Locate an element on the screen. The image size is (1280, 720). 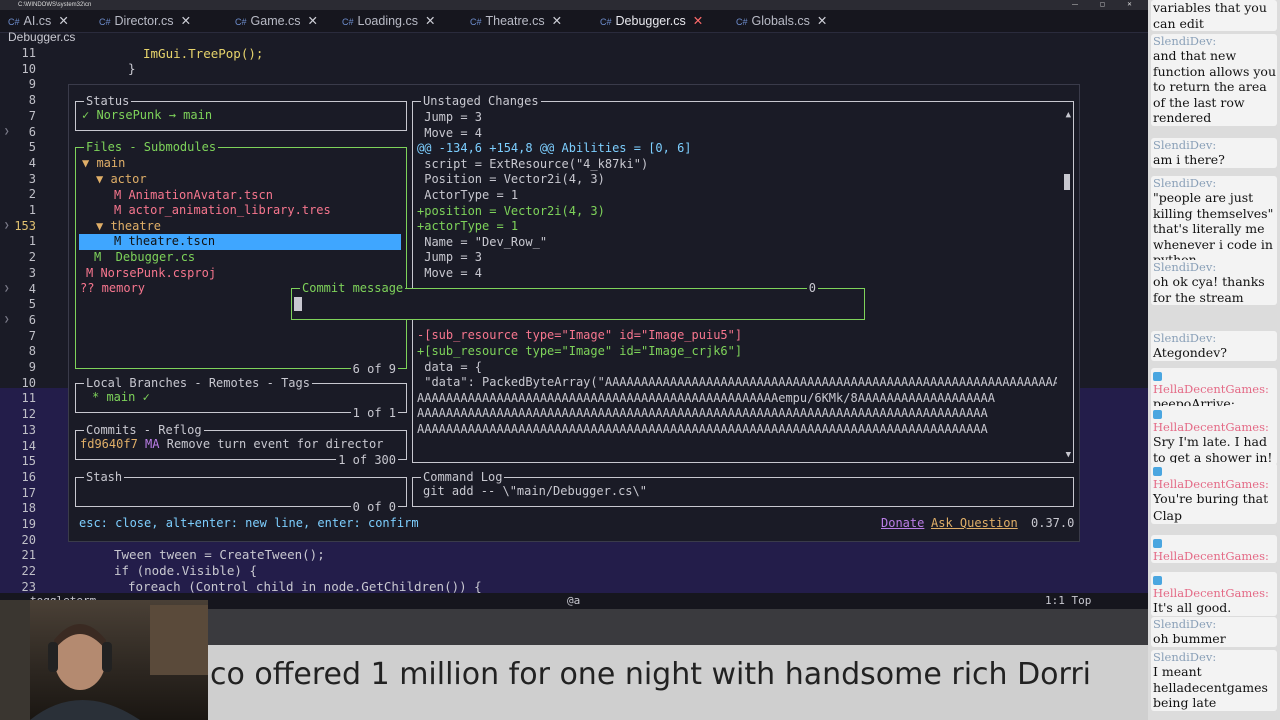
panel-title: Status is located at coordinates (108, 101).